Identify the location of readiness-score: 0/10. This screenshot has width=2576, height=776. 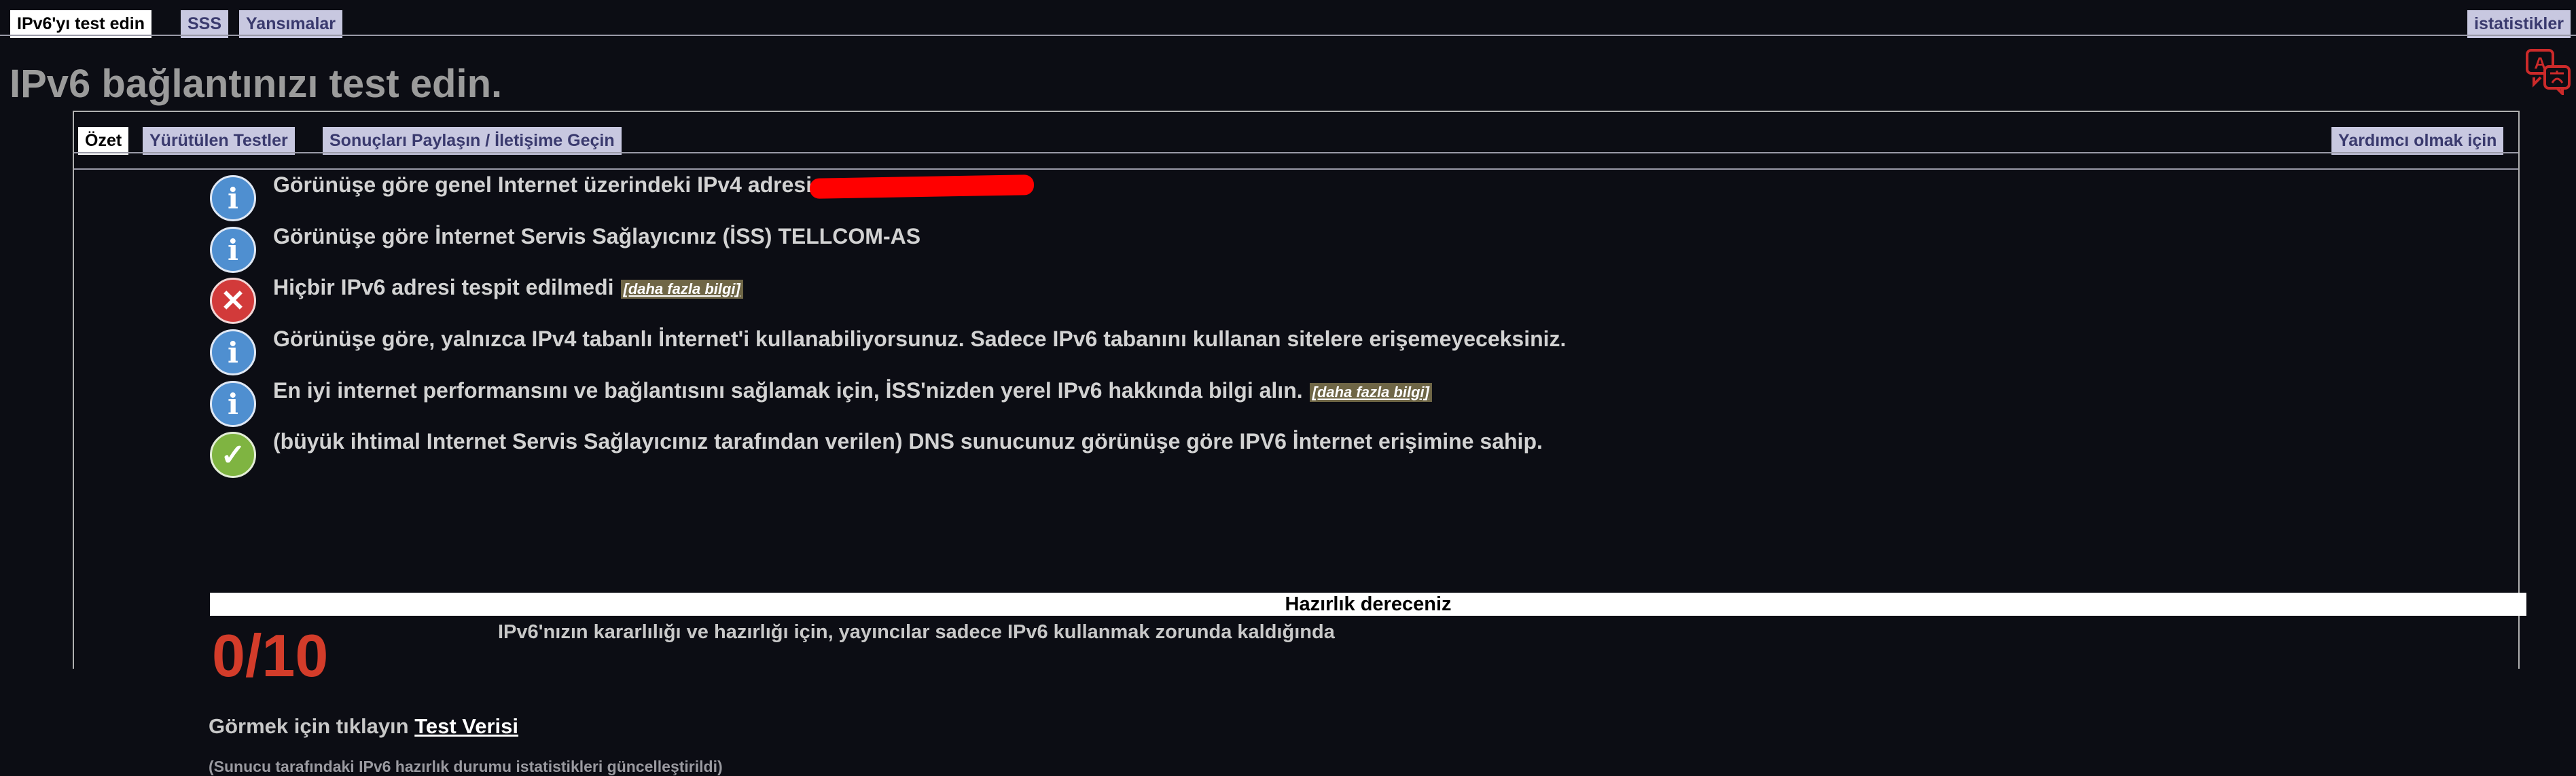
(270, 655).